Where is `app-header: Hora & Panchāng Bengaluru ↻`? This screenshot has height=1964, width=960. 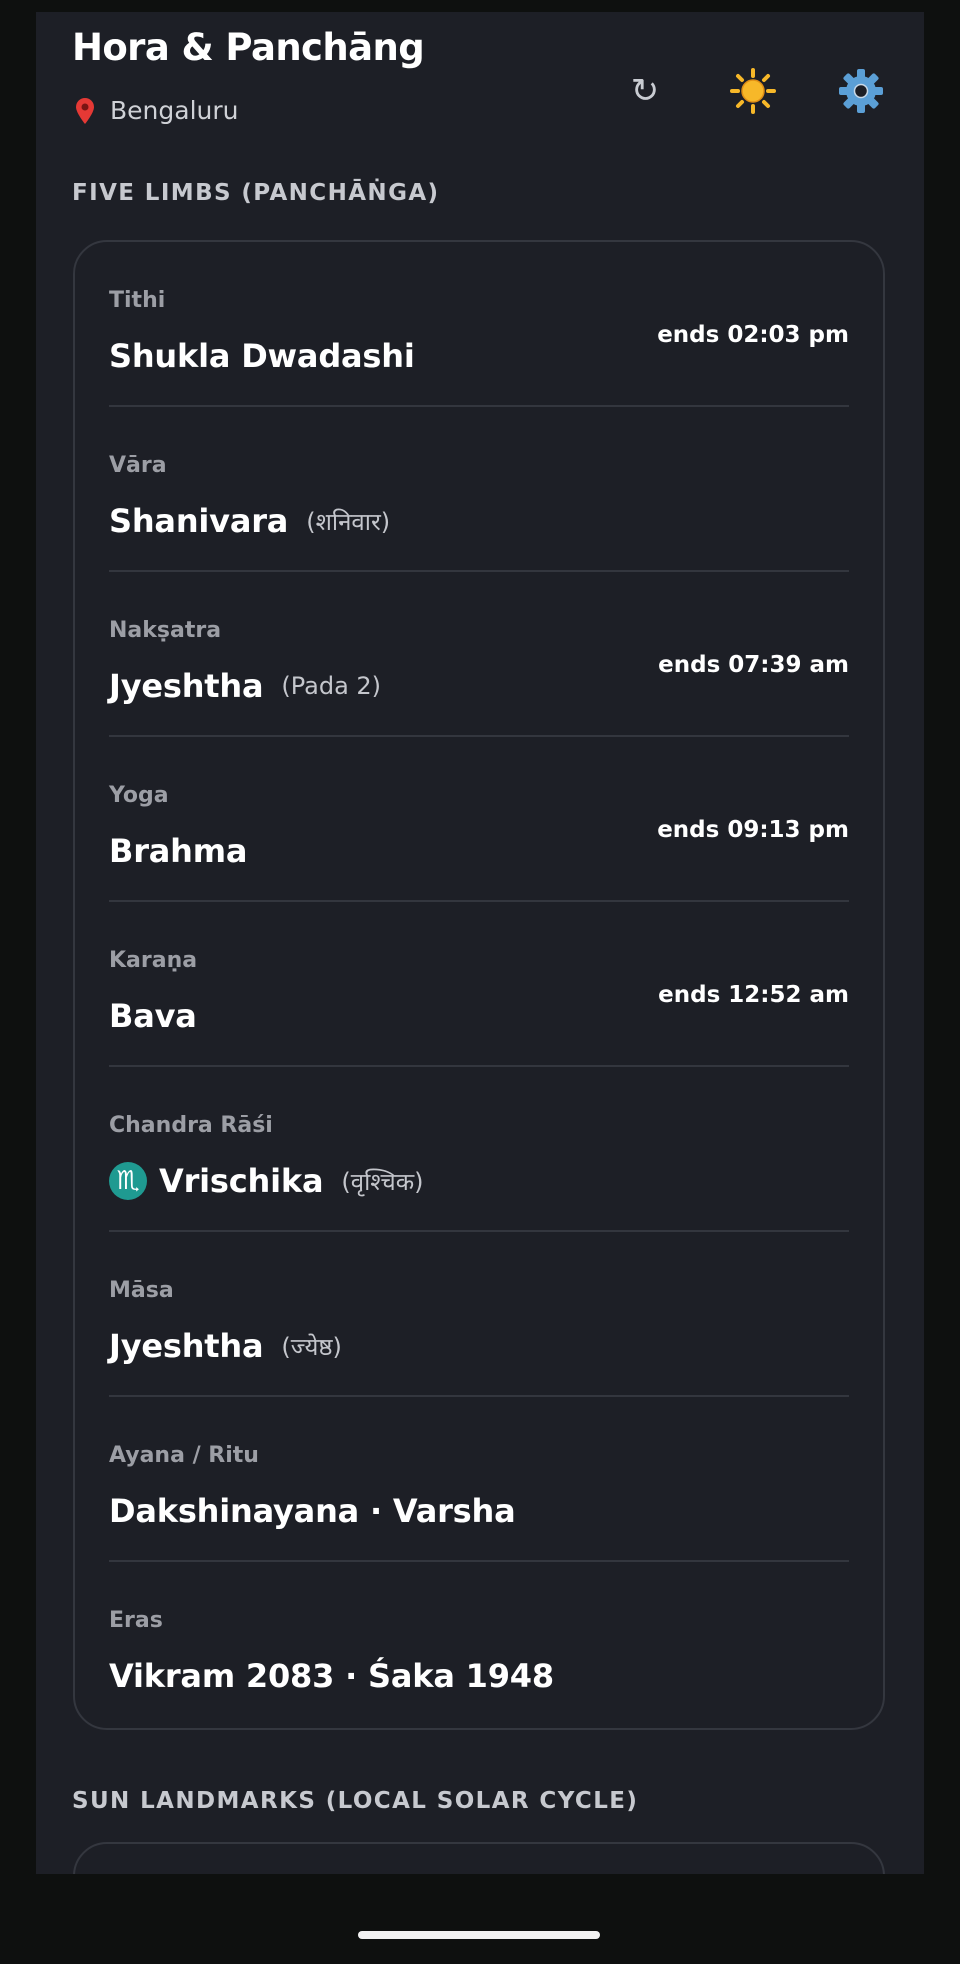 app-header: Hora & Panchāng Bengaluru ↻ is located at coordinates (480, 87).